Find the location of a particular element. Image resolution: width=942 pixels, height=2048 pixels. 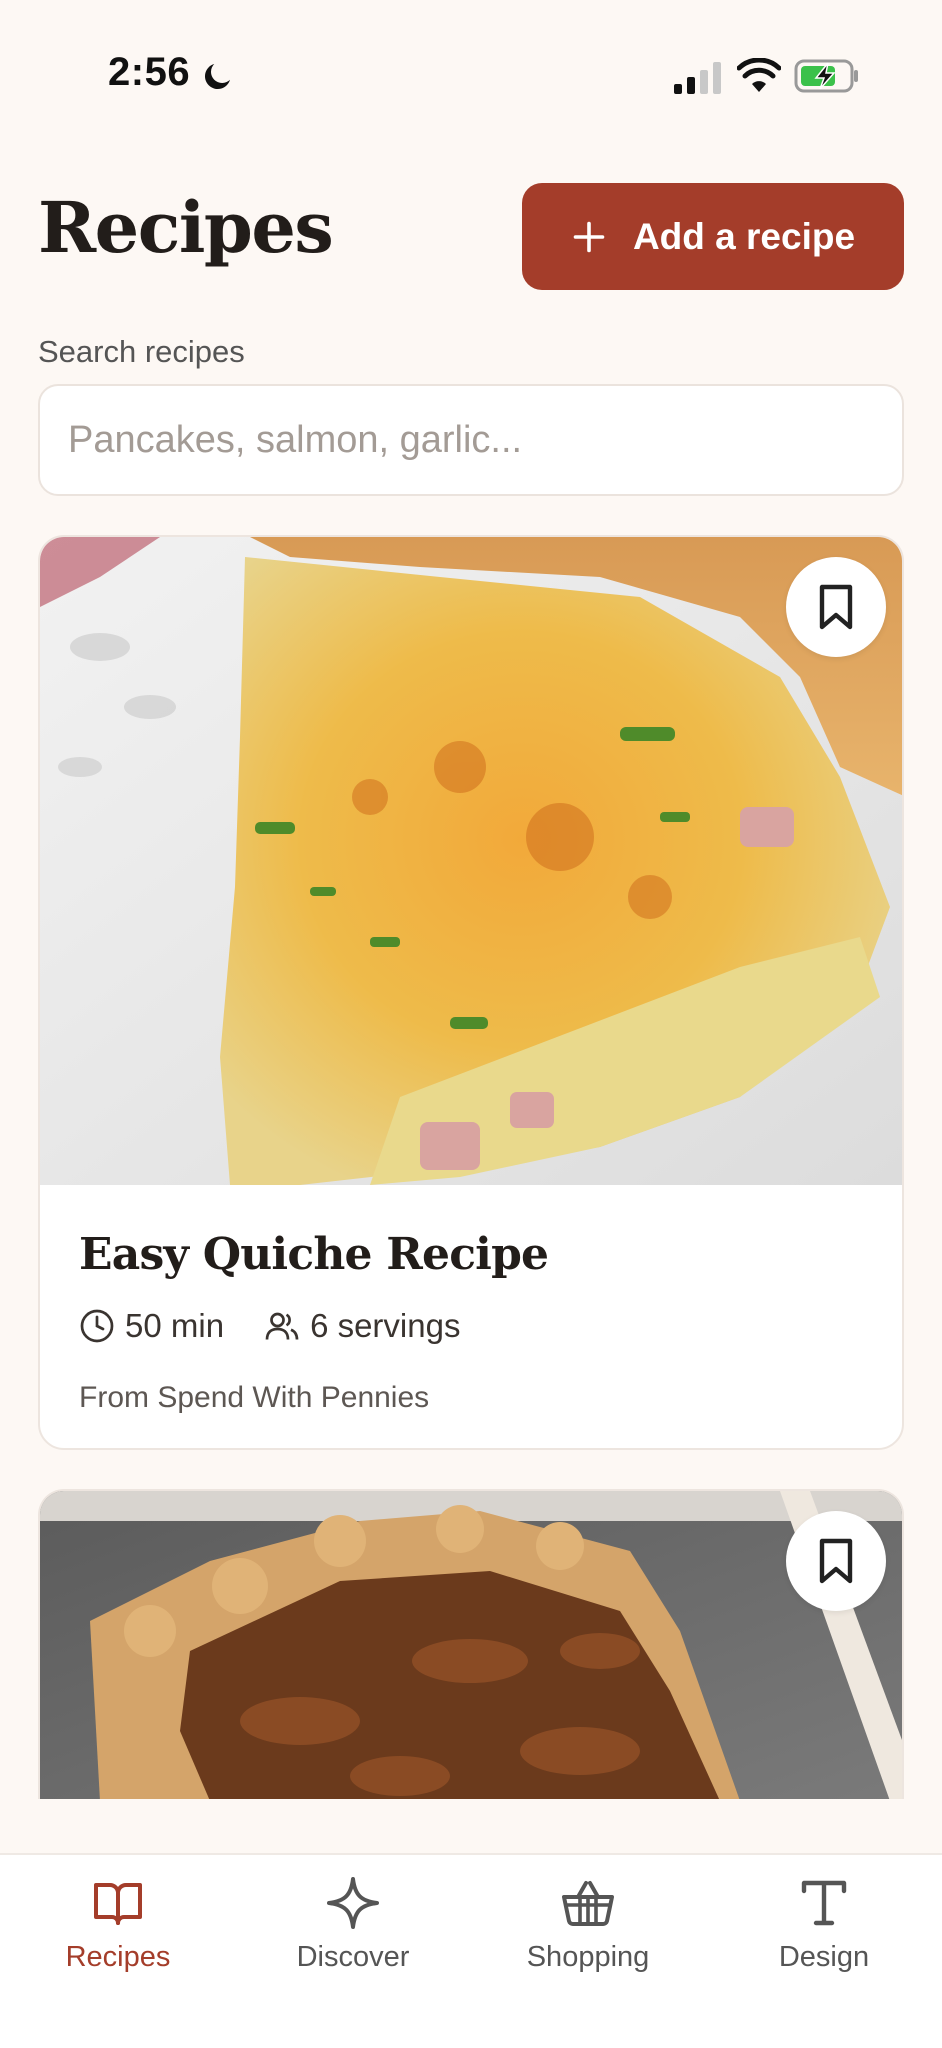

book-icon is located at coordinates (118, 1904).